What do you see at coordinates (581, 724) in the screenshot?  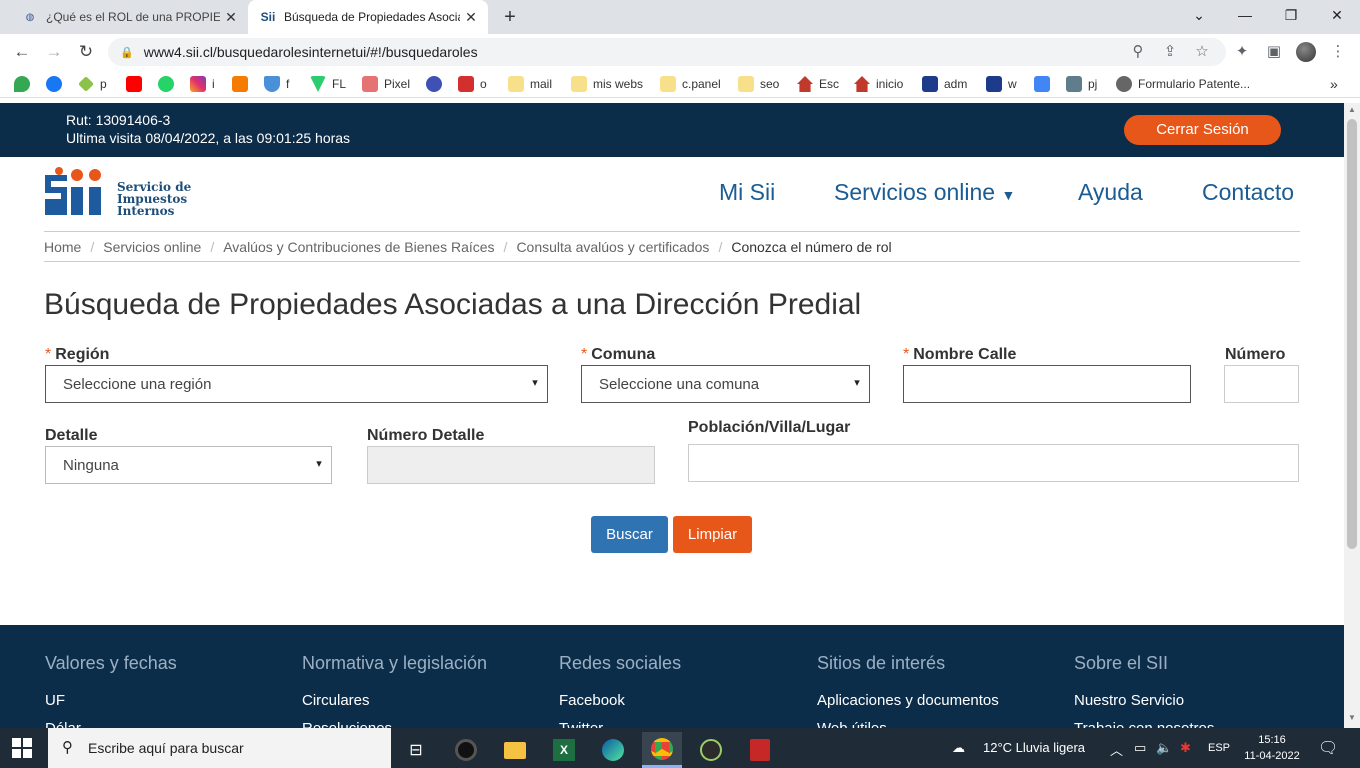 I see `footer-link: Twitter` at bounding box center [581, 724].